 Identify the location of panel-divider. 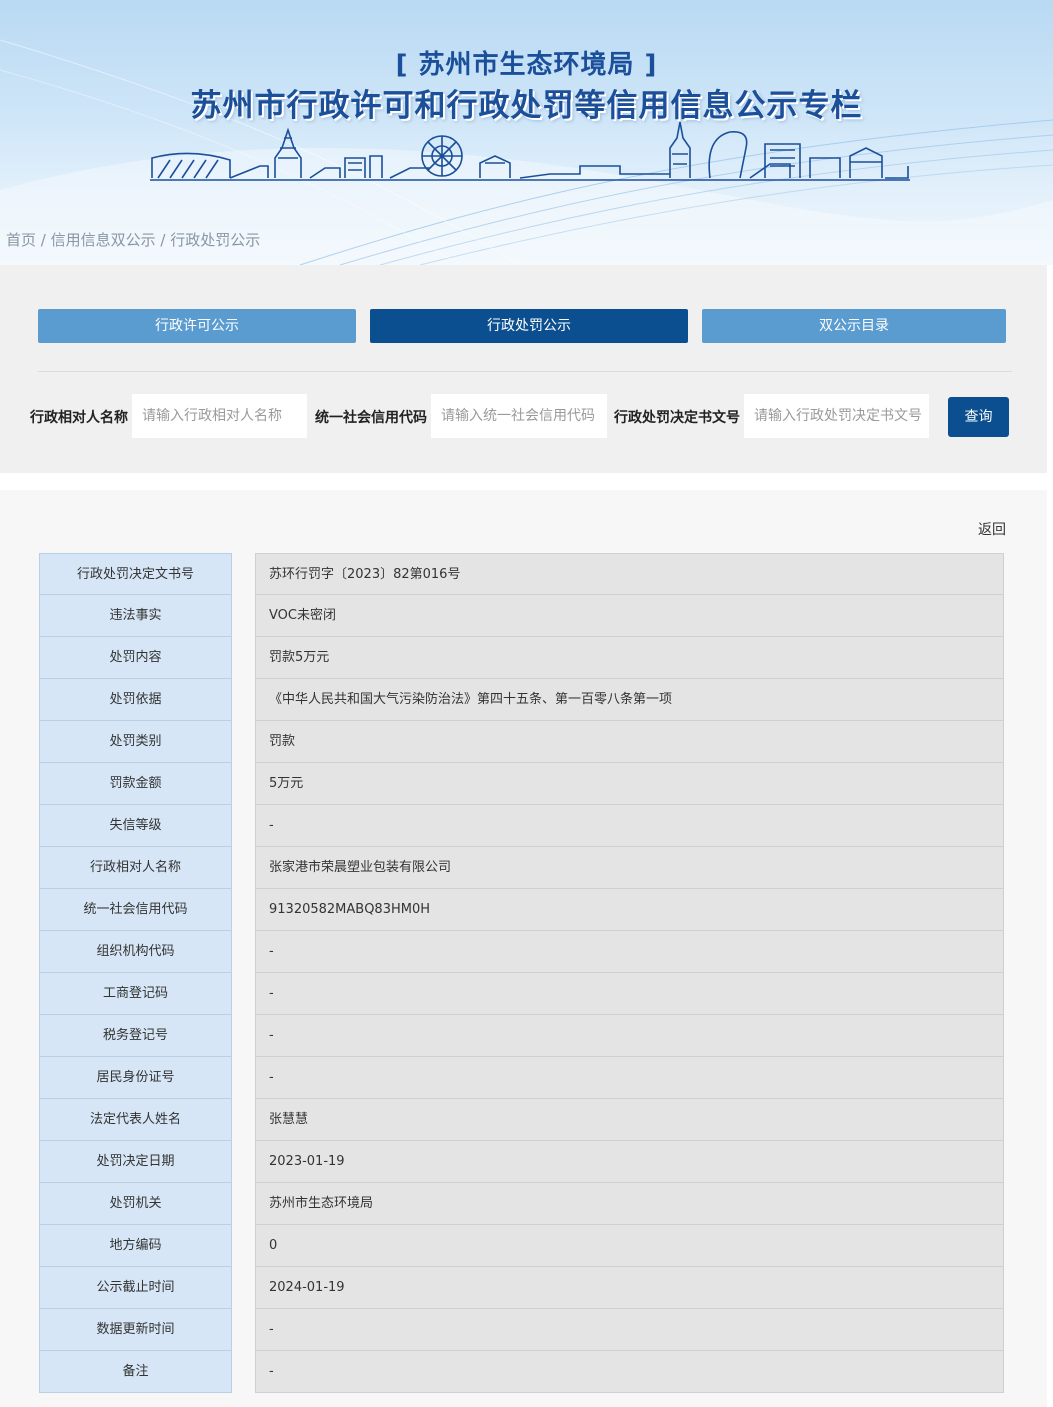
(525, 371).